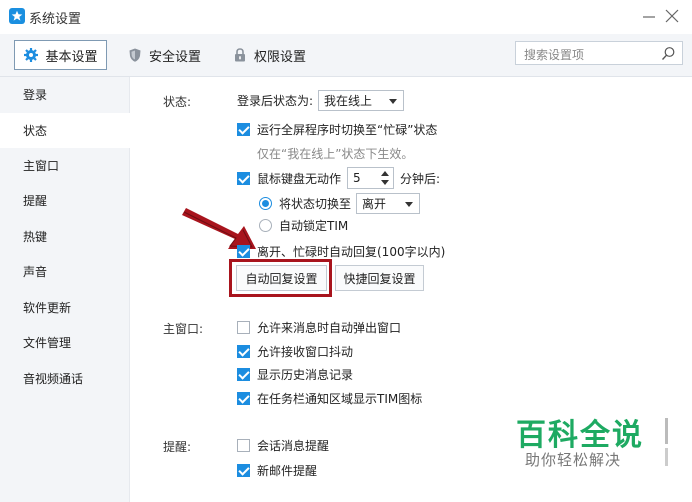 The width and height of the screenshot is (692, 502). What do you see at coordinates (35, 272) in the screenshot?
I see `sidebar-item-label: 声音` at bounding box center [35, 272].